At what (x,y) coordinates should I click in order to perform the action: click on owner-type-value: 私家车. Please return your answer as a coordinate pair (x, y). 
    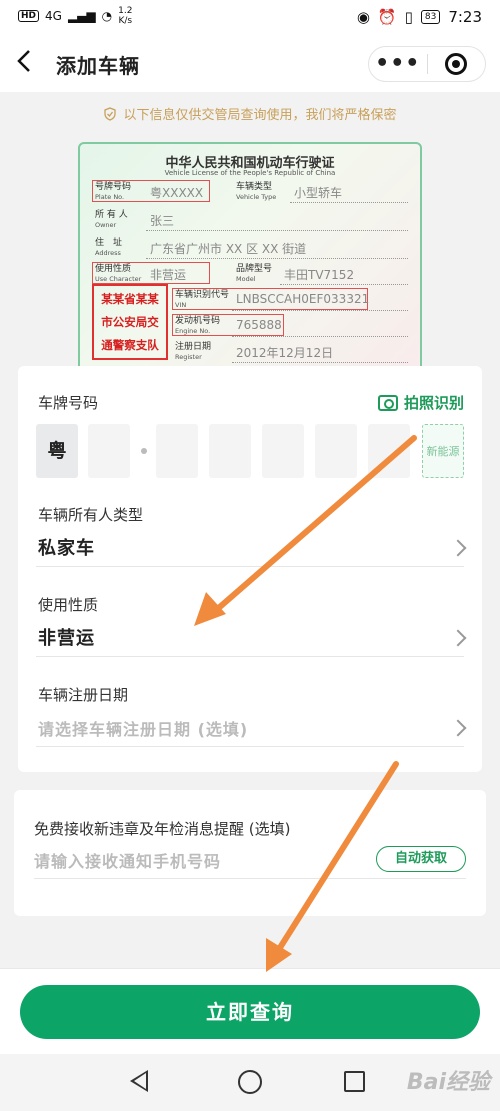
    Looking at the image, I should click on (66, 547).